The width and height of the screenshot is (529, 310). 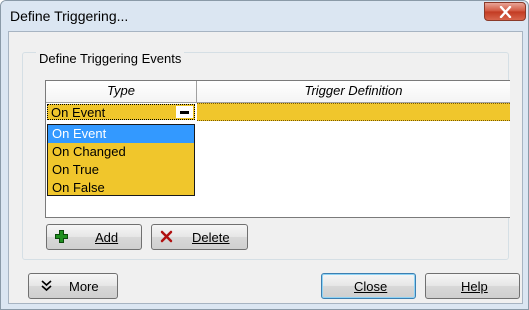 I want to click on red-x-icon, so click(x=166, y=236).